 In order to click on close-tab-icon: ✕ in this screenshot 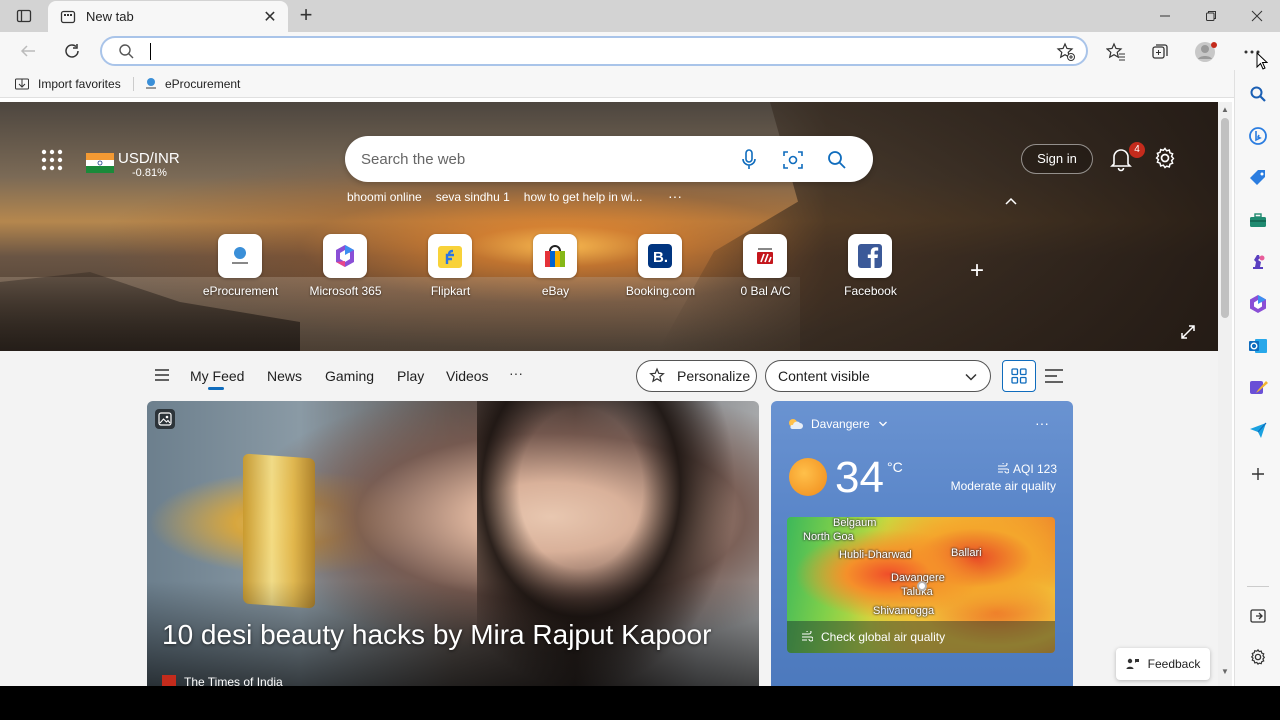, I will do `click(270, 17)`.